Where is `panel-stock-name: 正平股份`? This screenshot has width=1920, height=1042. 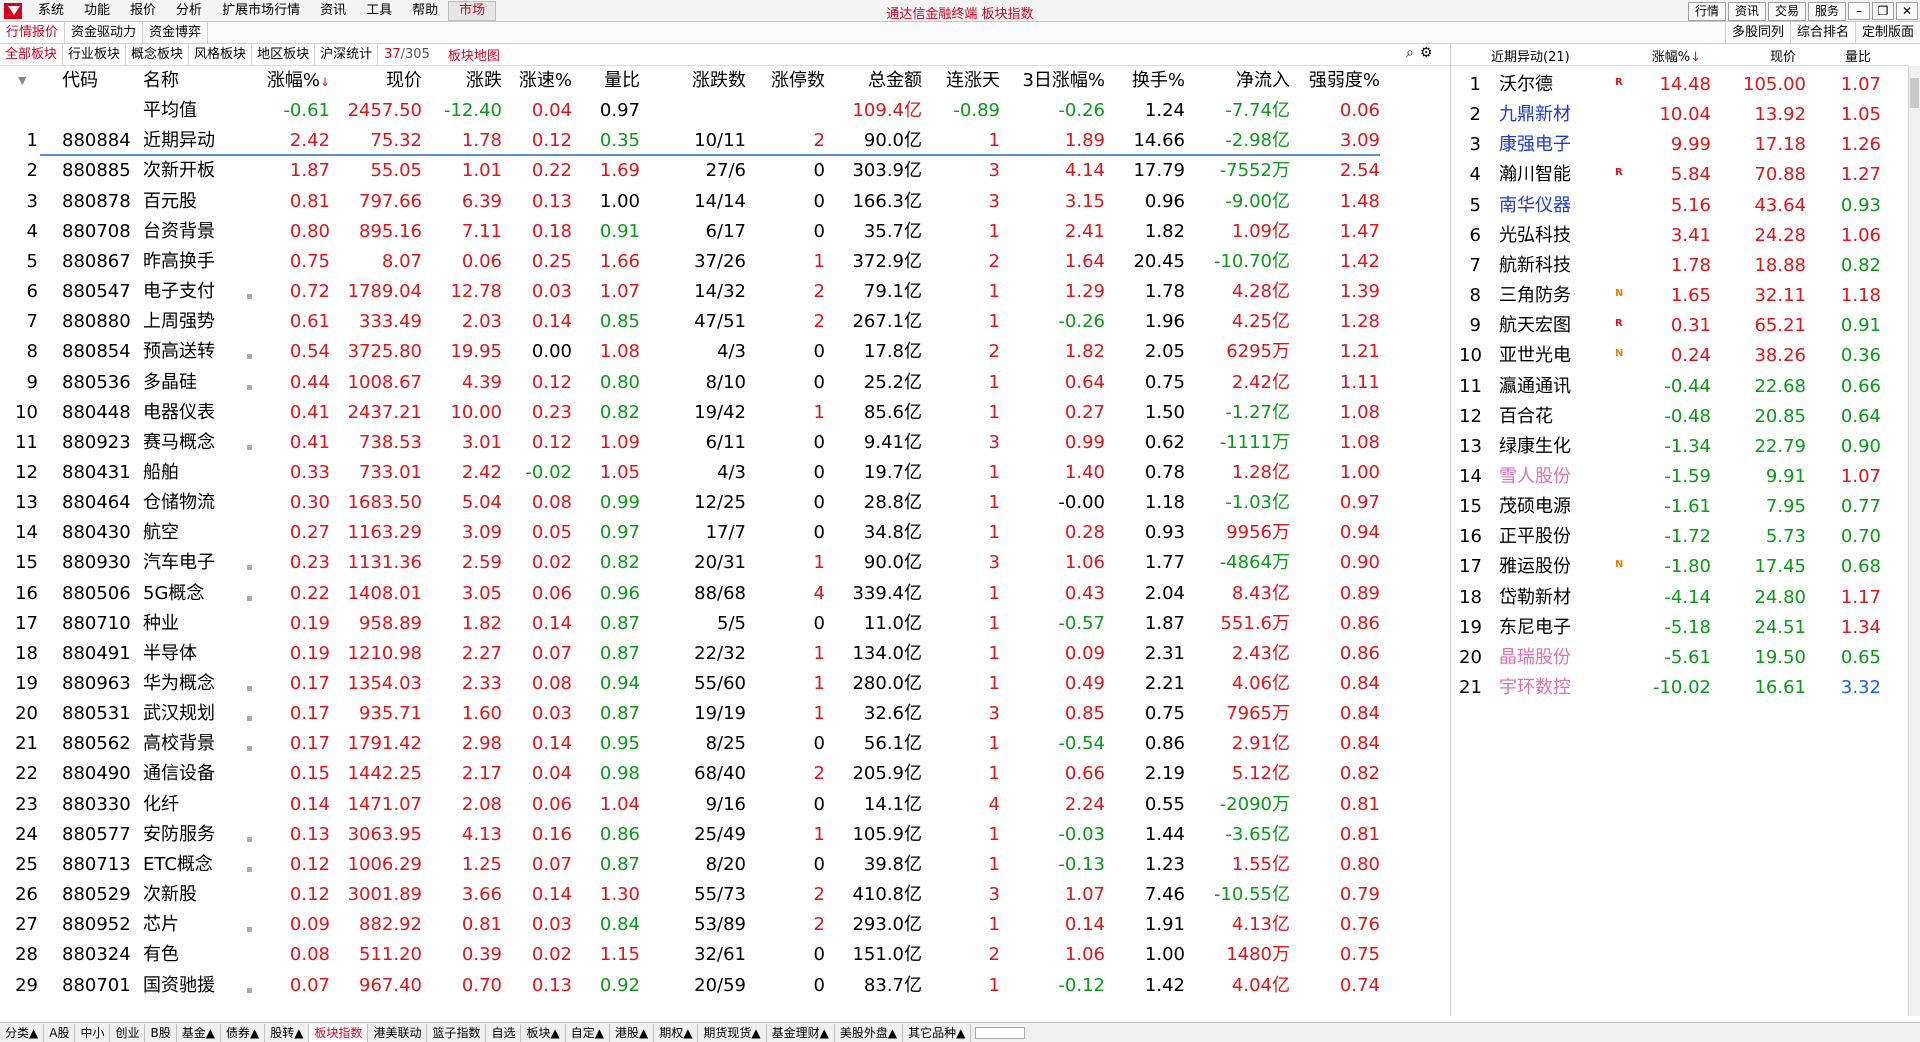
panel-stock-name: 正平股份 is located at coordinates (1535, 537).